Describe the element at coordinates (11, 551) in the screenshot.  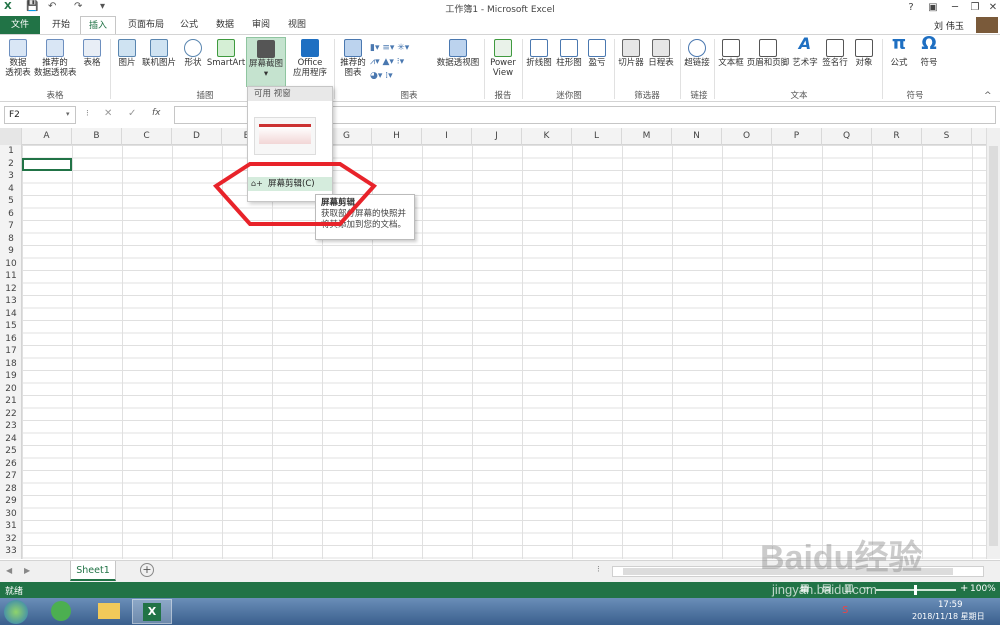
I see `row-header: 33` at that location.